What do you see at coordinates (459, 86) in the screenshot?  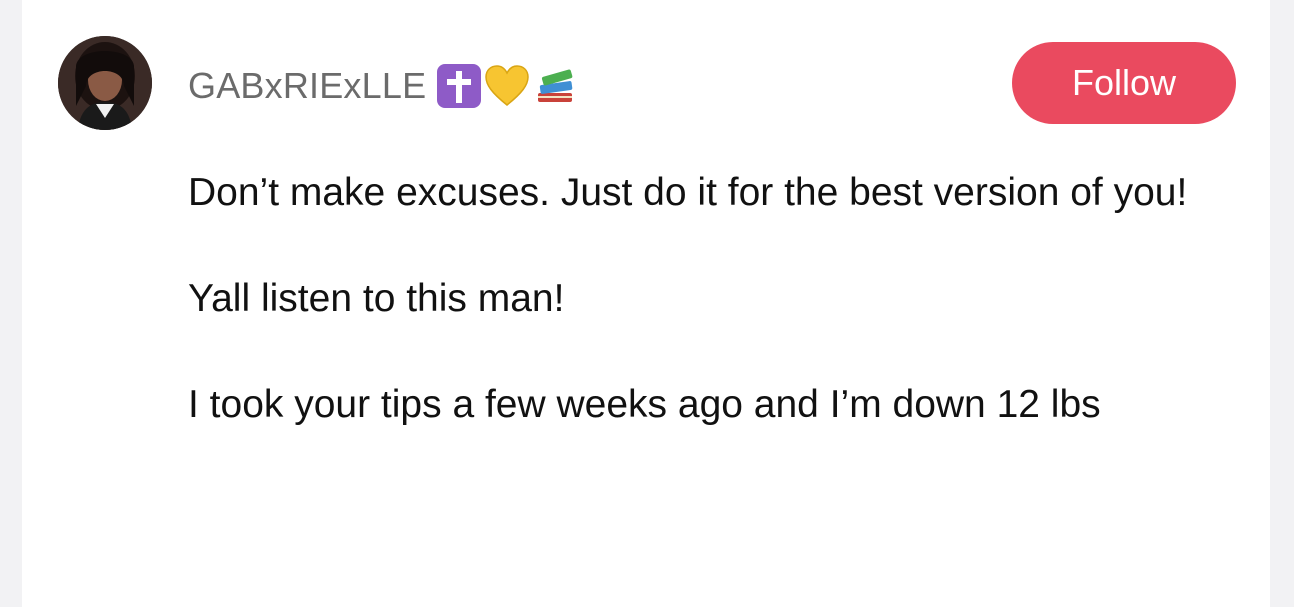 I see `latin-cross-icon` at bounding box center [459, 86].